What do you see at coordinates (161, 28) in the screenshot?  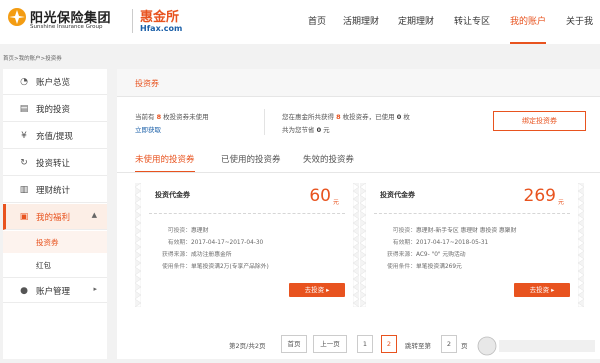 I see `partner-name-en: Hfax.com` at bounding box center [161, 28].